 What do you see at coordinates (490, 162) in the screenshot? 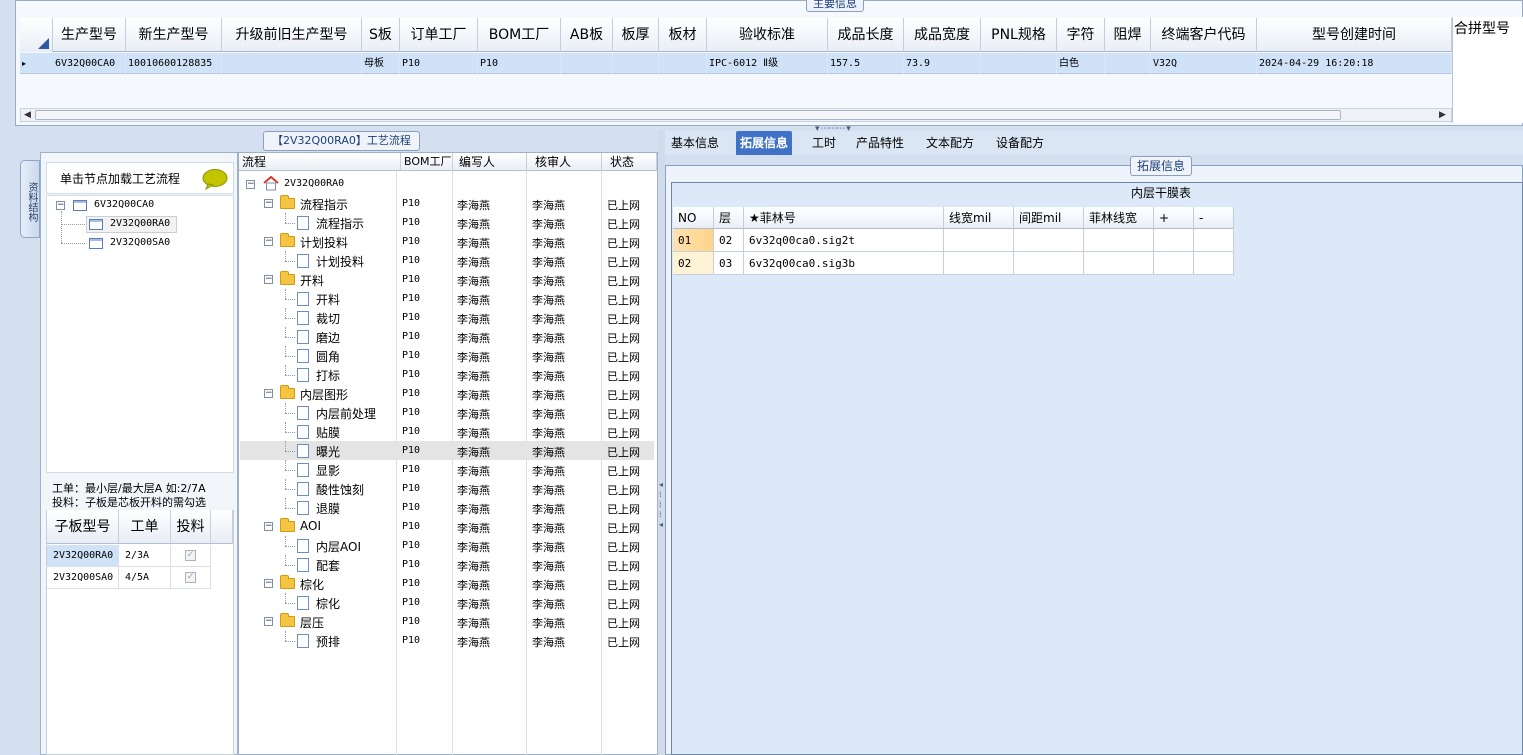
I see `flow-header: 编写人` at bounding box center [490, 162].